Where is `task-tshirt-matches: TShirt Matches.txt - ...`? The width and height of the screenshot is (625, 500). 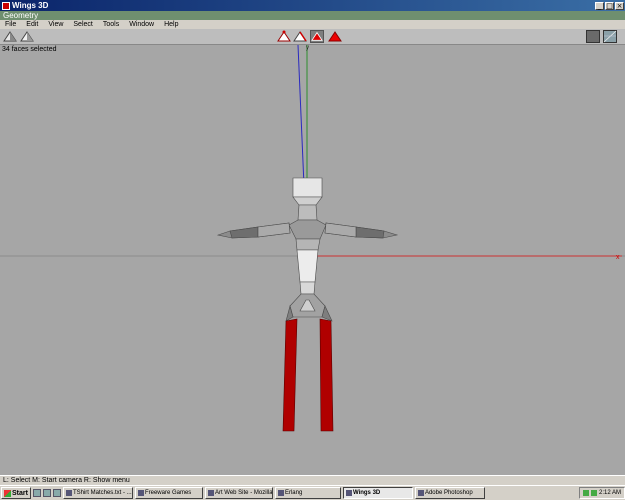
task-tshirt-matches: TShirt Matches.txt - ... is located at coordinates (97, 493).